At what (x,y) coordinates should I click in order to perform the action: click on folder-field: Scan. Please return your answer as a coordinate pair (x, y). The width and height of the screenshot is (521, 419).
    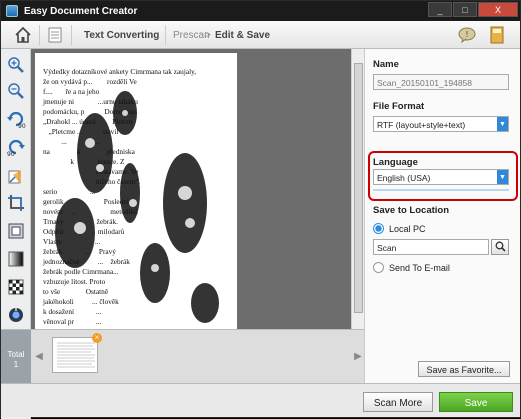
    Looking at the image, I should click on (431, 247).